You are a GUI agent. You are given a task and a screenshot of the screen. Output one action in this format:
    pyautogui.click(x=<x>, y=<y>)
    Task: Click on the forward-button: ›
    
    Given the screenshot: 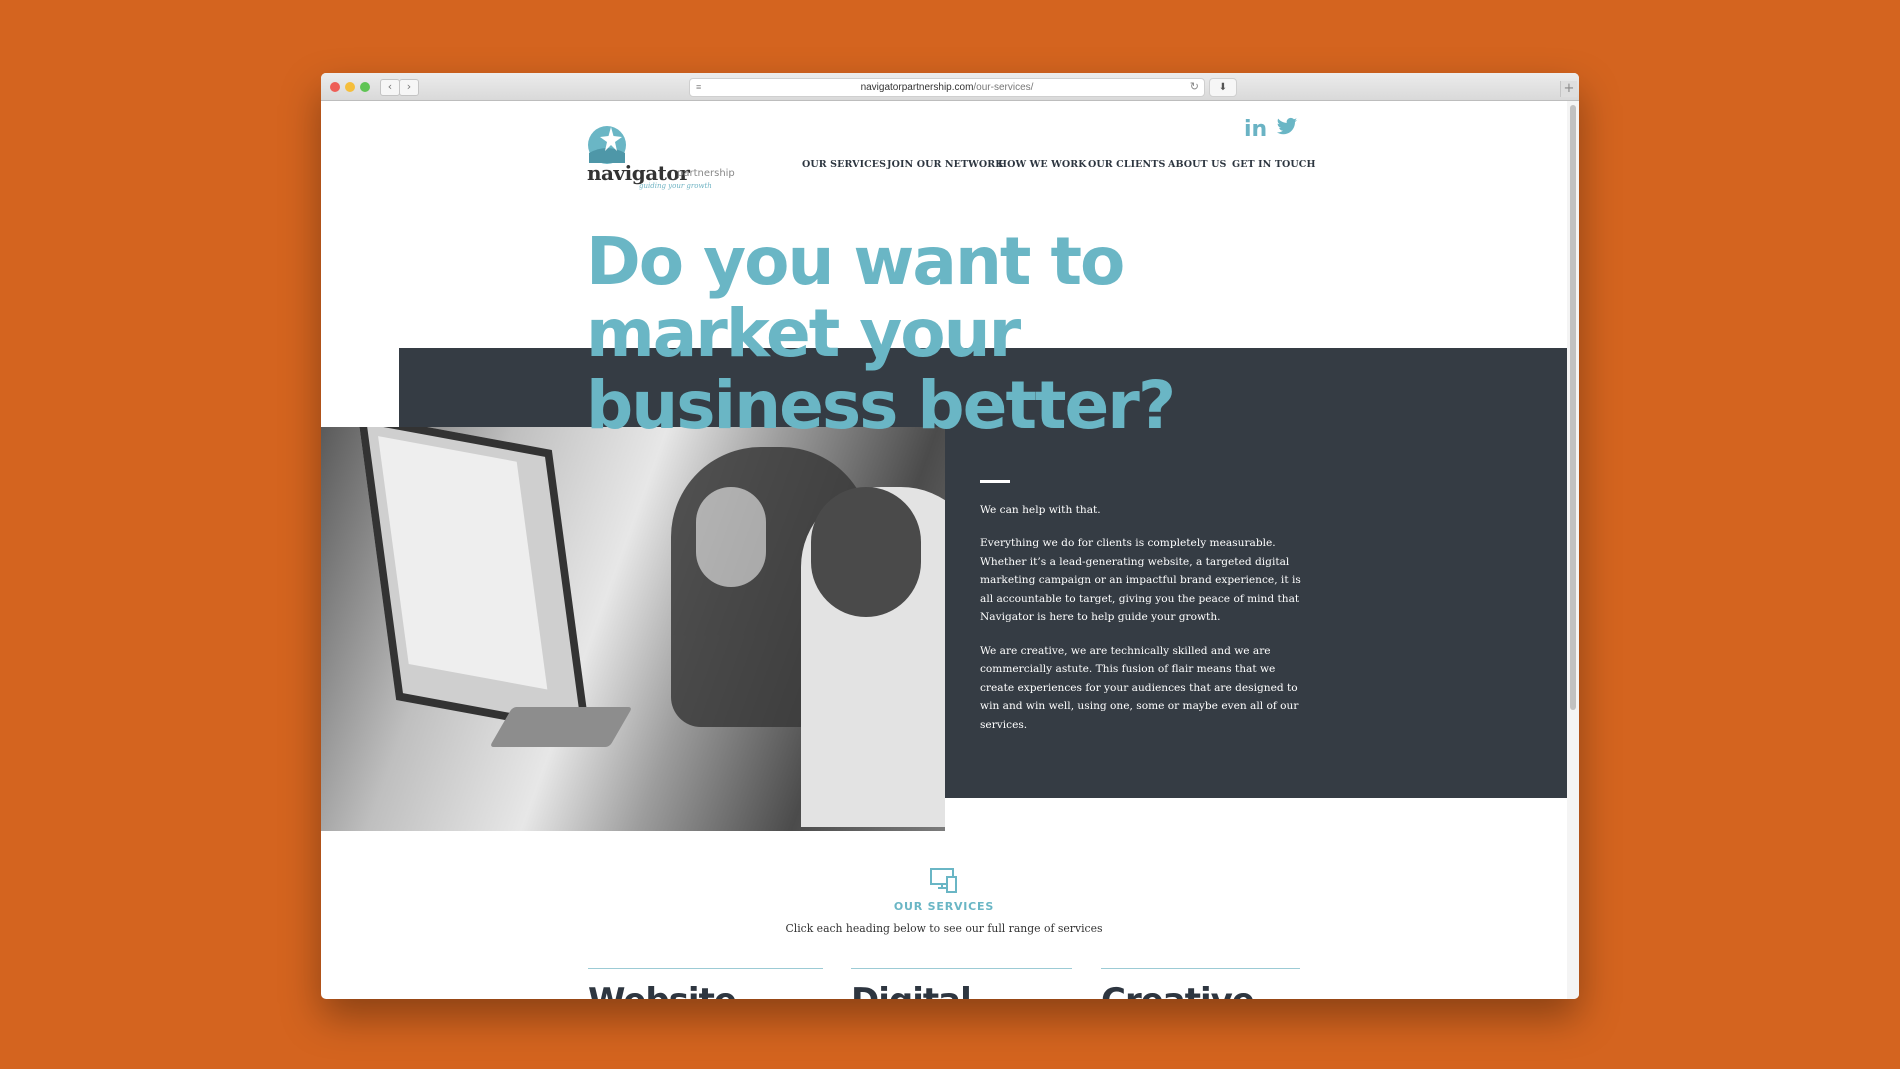 What is the action you would take?
    pyautogui.click(x=409, y=87)
    